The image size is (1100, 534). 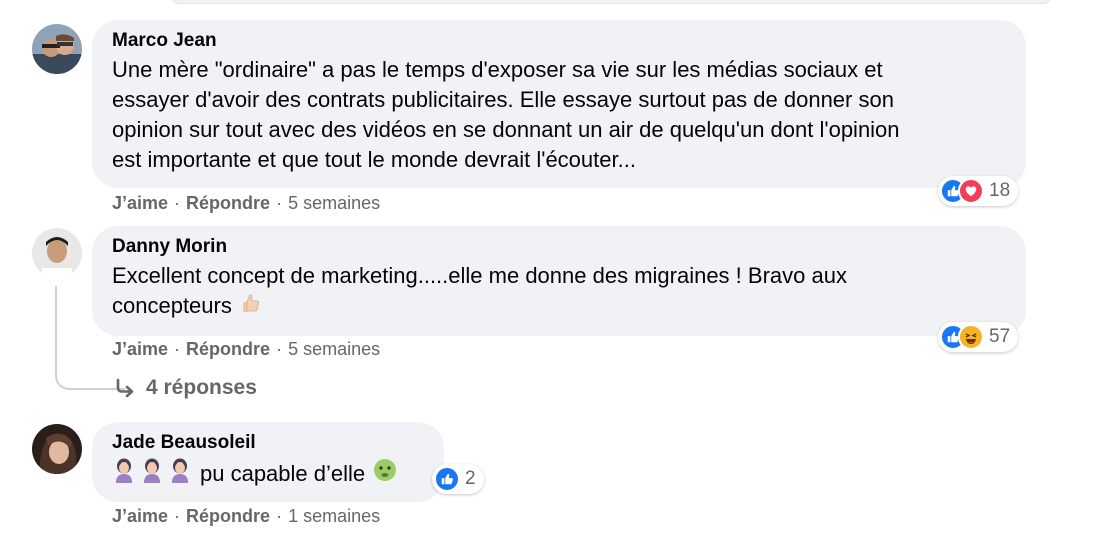 What do you see at coordinates (385, 474) in the screenshot?
I see `nauseated-face-emoji` at bounding box center [385, 474].